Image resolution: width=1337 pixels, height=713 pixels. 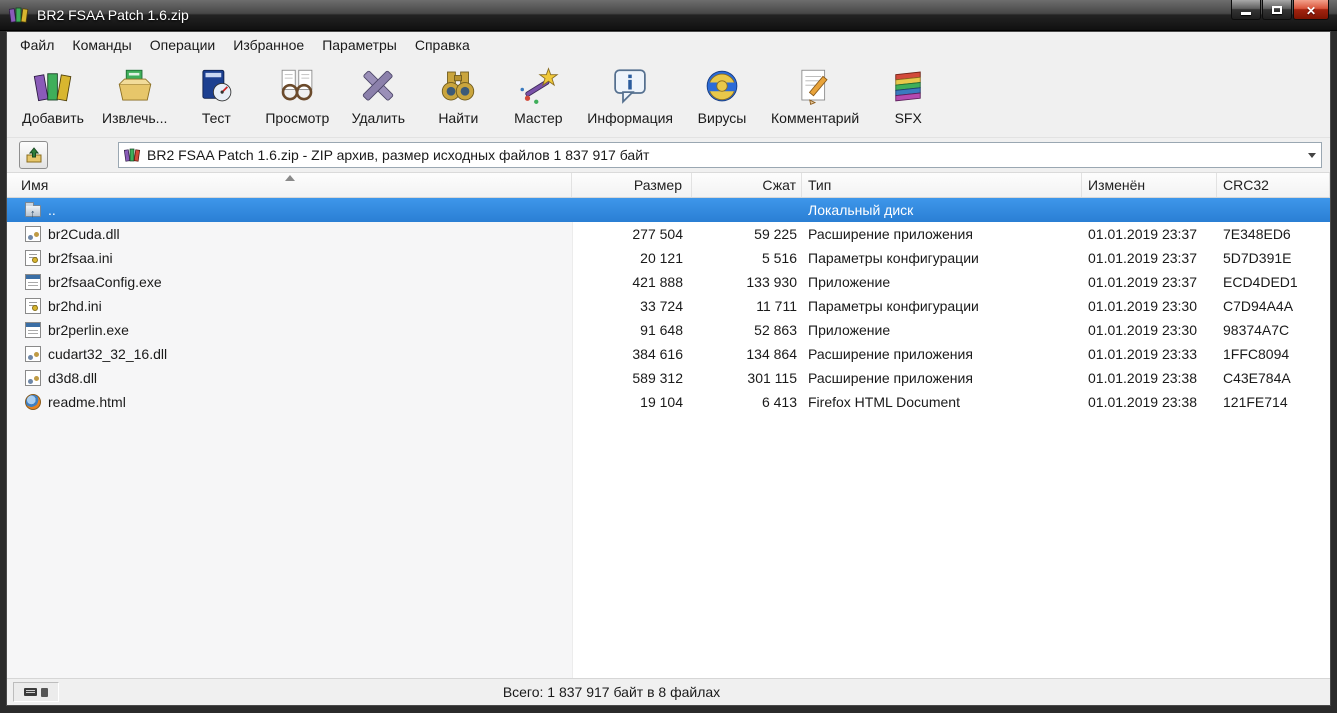 I want to click on html-file-icon, so click(x=33, y=402).